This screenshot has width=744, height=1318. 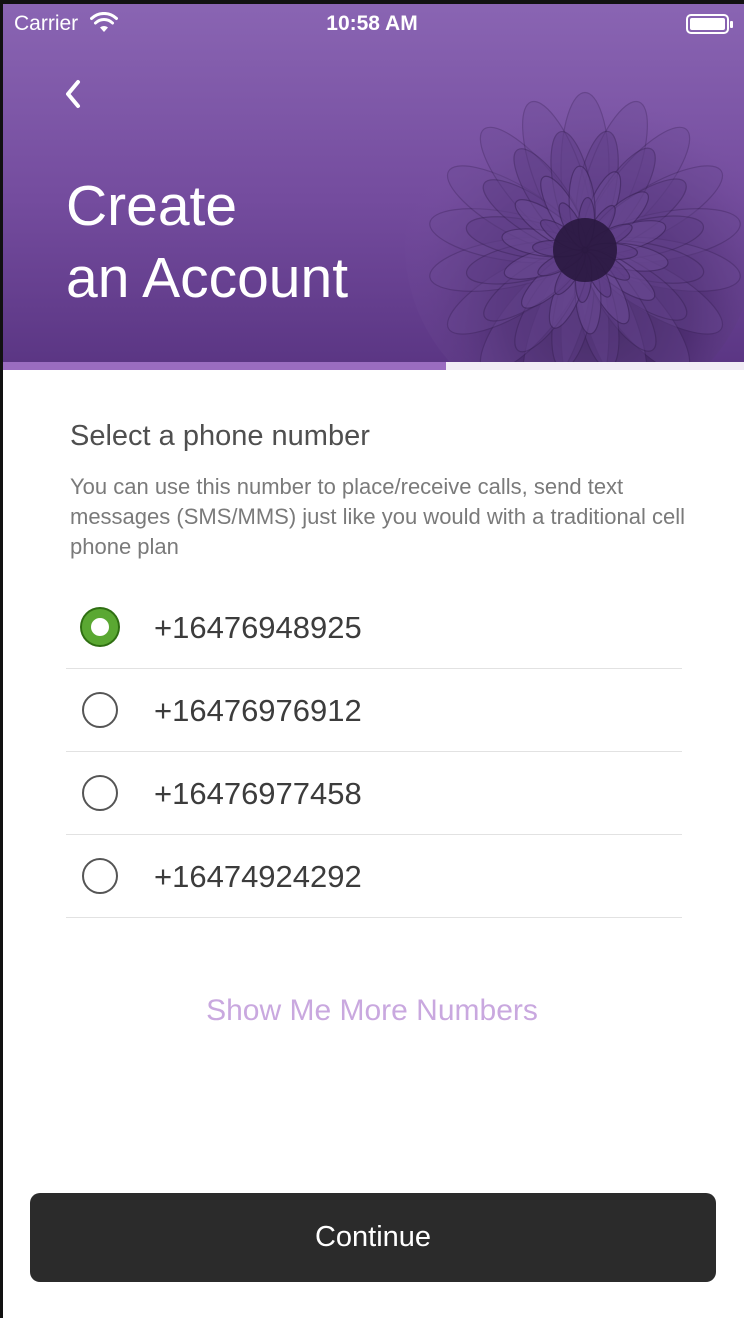 What do you see at coordinates (207, 278) in the screenshot?
I see `page-title-line-2: an Account` at bounding box center [207, 278].